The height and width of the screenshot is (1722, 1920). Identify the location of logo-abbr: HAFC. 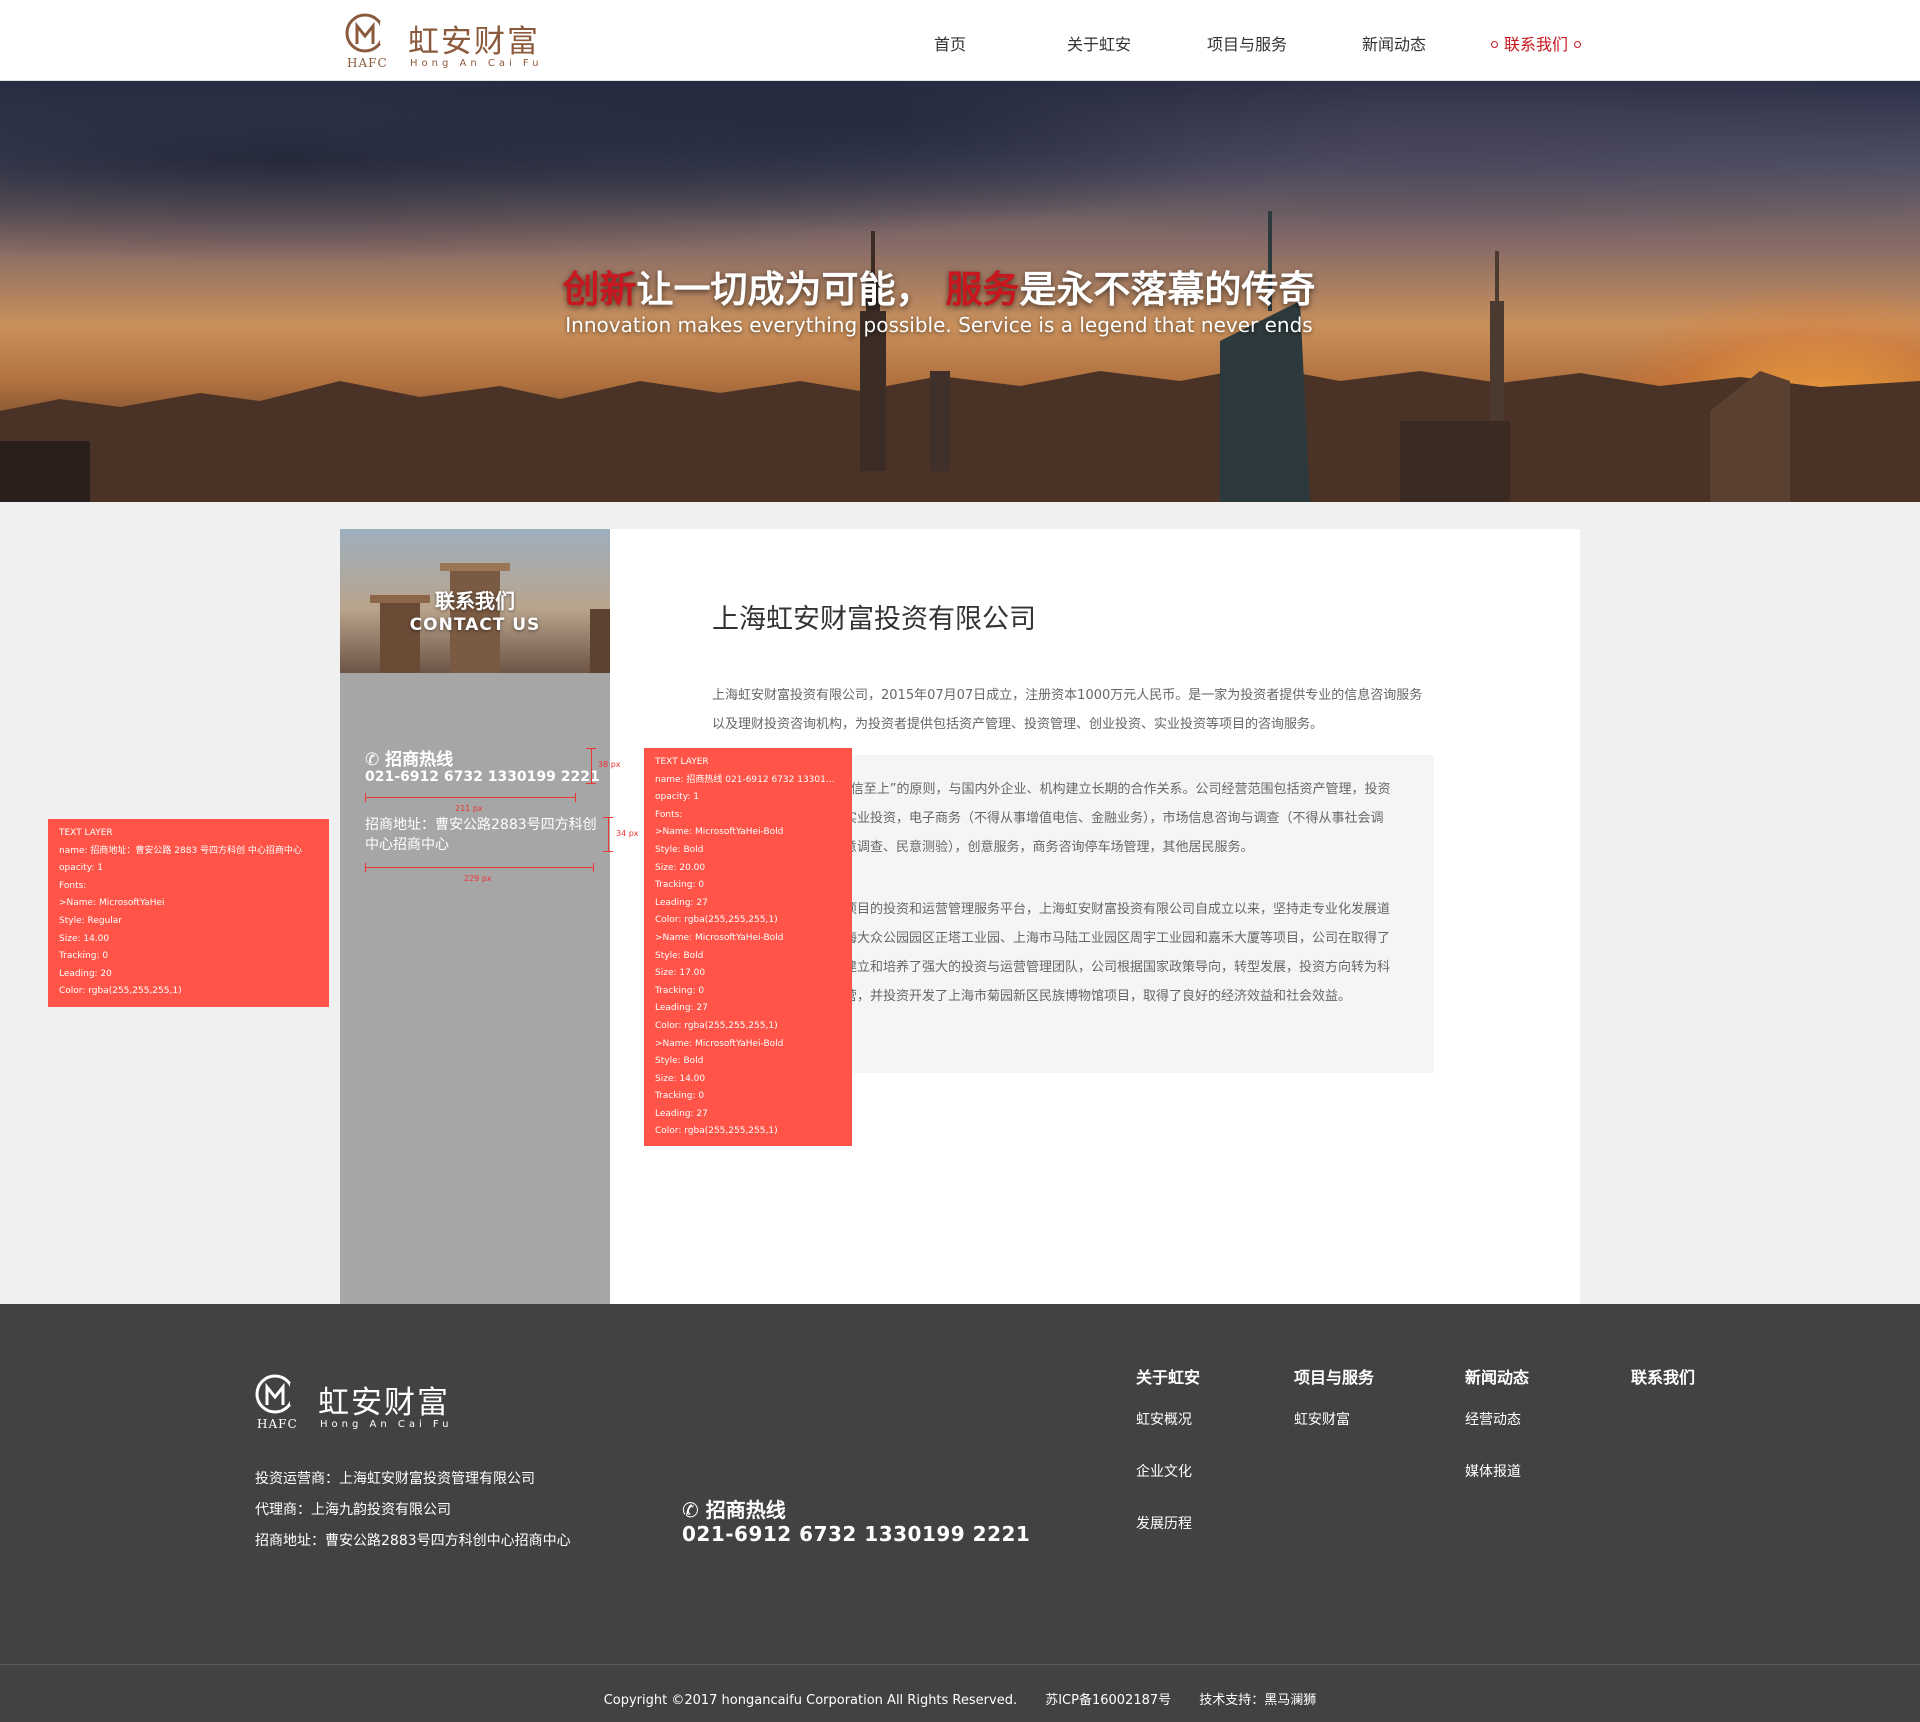
(367, 63).